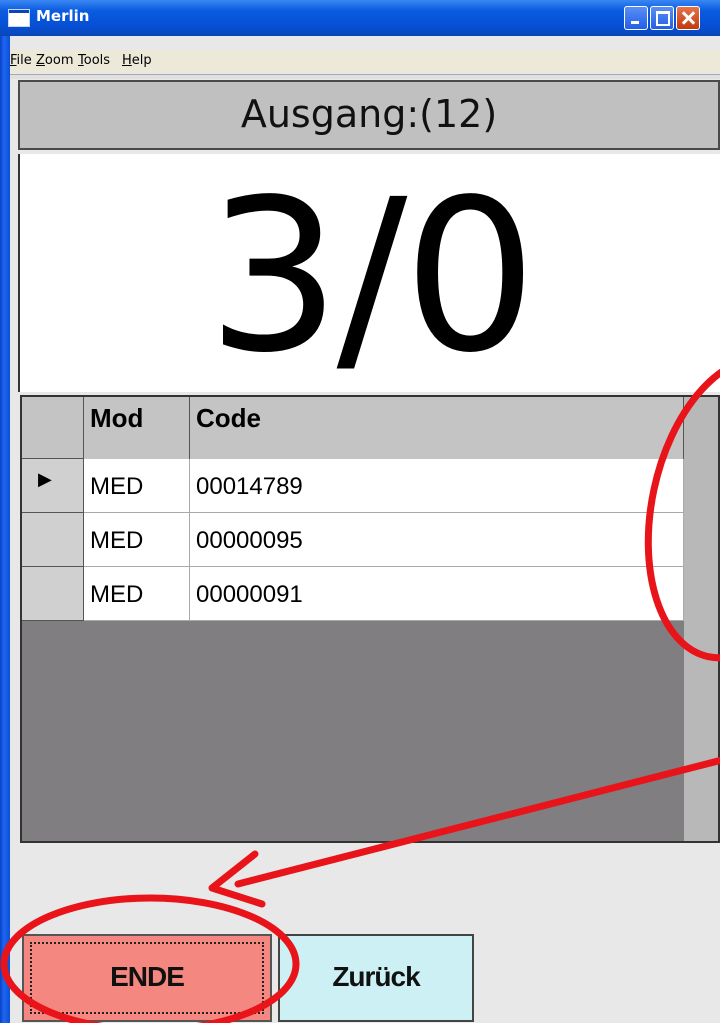 This screenshot has width=720, height=1023. I want to click on end-button: ENDE, so click(147, 978).